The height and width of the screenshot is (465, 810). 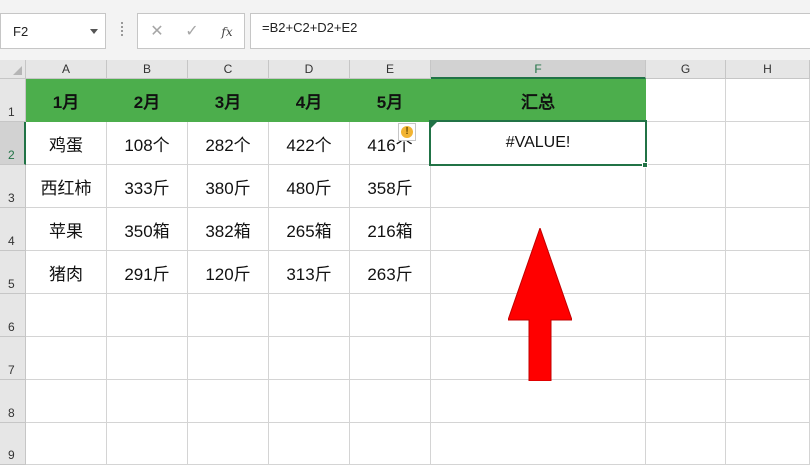 What do you see at coordinates (309, 229) in the screenshot?
I see `cell-d4: 265箱` at bounding box center [309, 229].